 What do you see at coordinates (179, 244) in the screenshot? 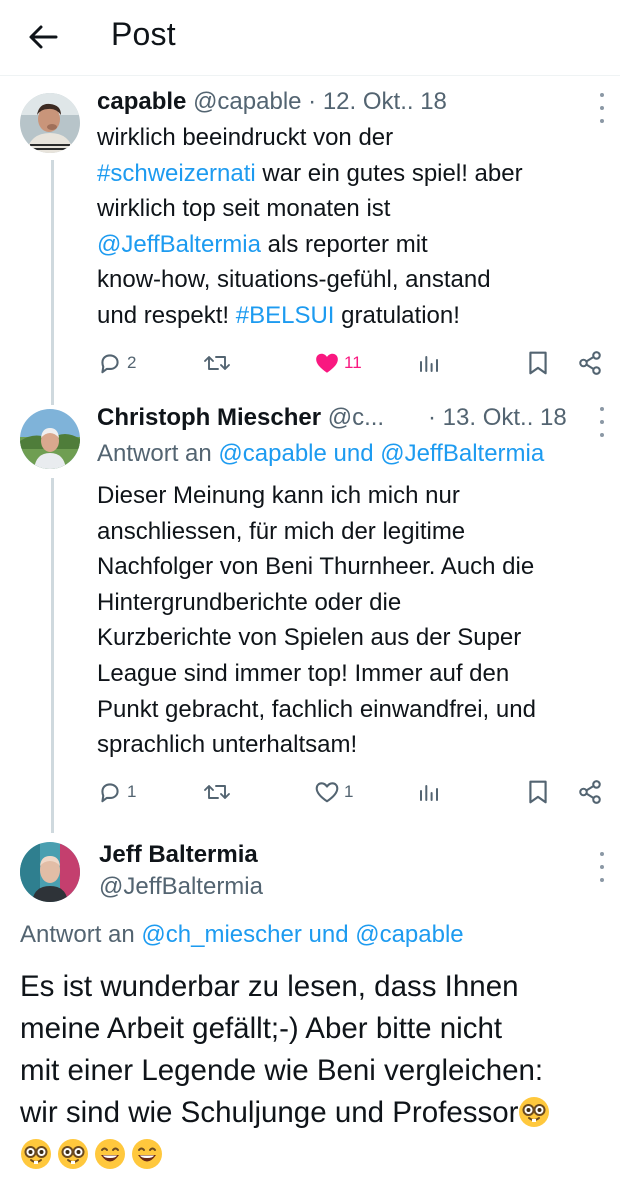
I see `mention-link: @JeffBaltermia` at bounding box center [179, 244].